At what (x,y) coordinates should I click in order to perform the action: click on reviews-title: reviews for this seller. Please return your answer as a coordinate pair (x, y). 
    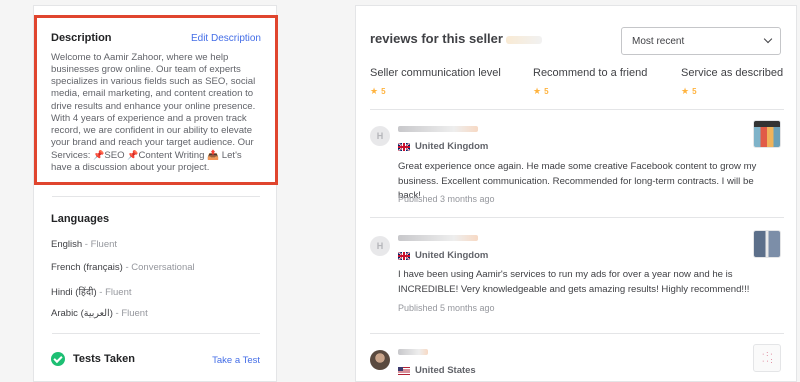
    Looking at the image, I should click on (436, 38).